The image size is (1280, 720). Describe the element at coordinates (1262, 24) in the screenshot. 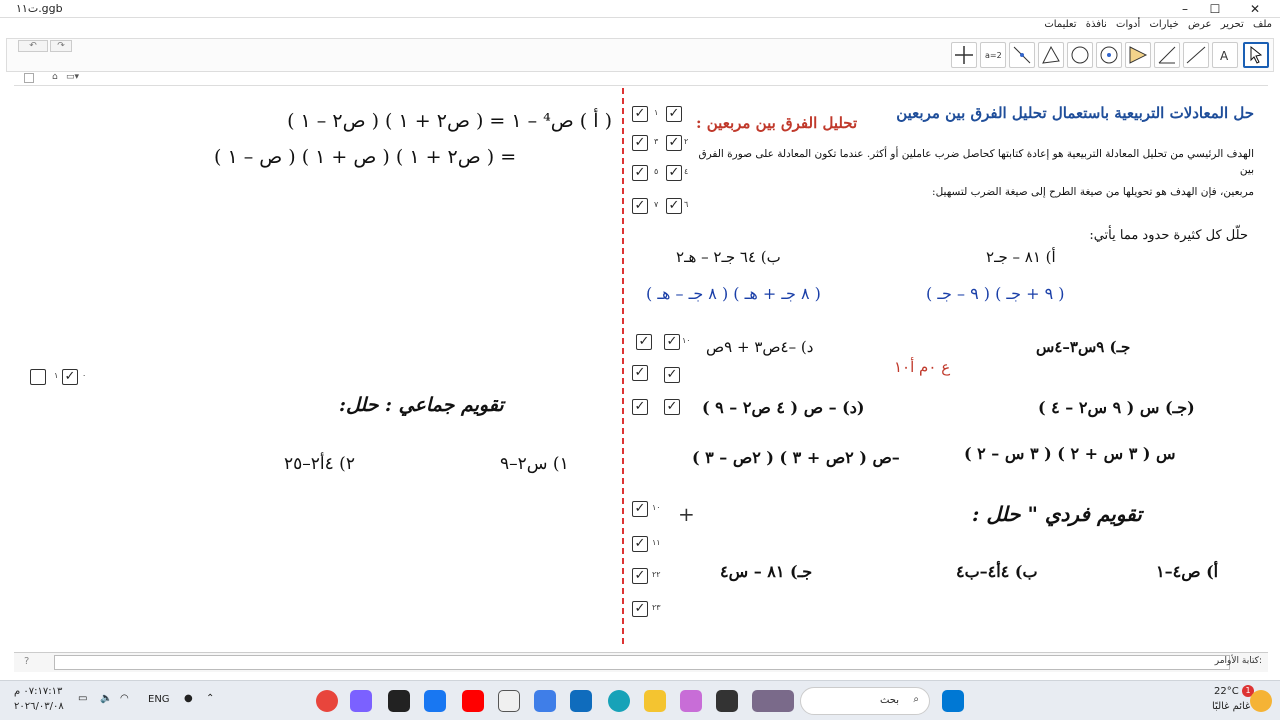

I see `menu-file: ملف` at that location.